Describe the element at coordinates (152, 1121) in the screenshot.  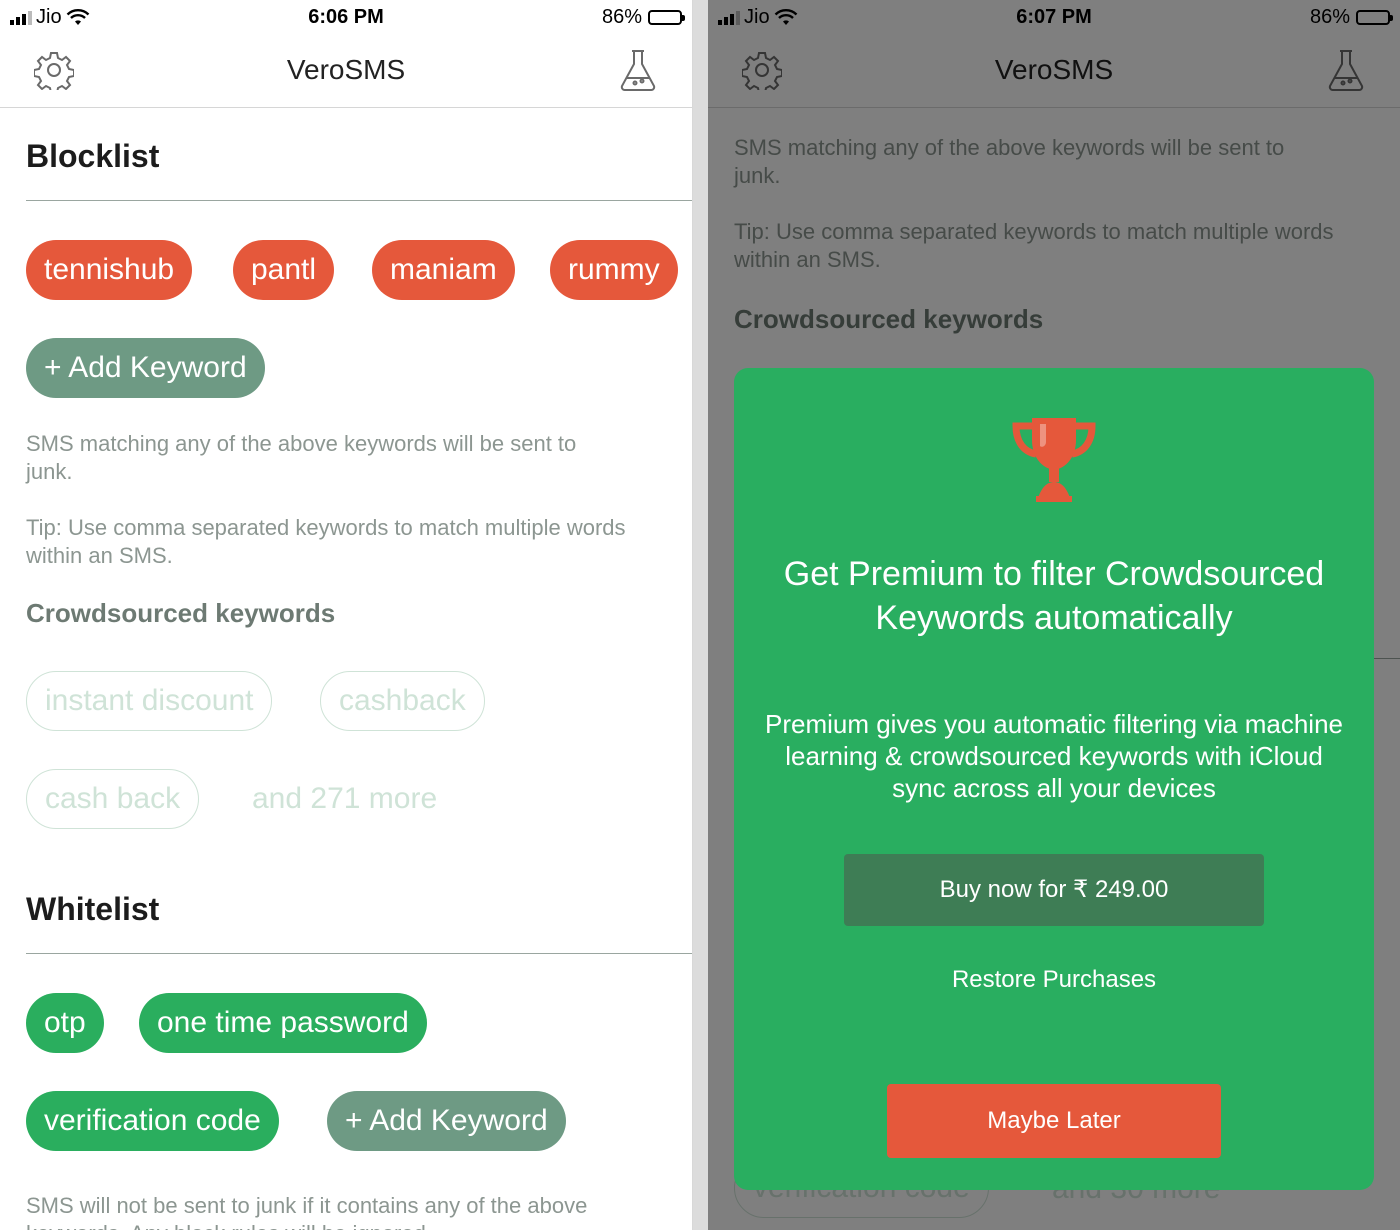
I see `whitelist-chip: verification code` at that location.